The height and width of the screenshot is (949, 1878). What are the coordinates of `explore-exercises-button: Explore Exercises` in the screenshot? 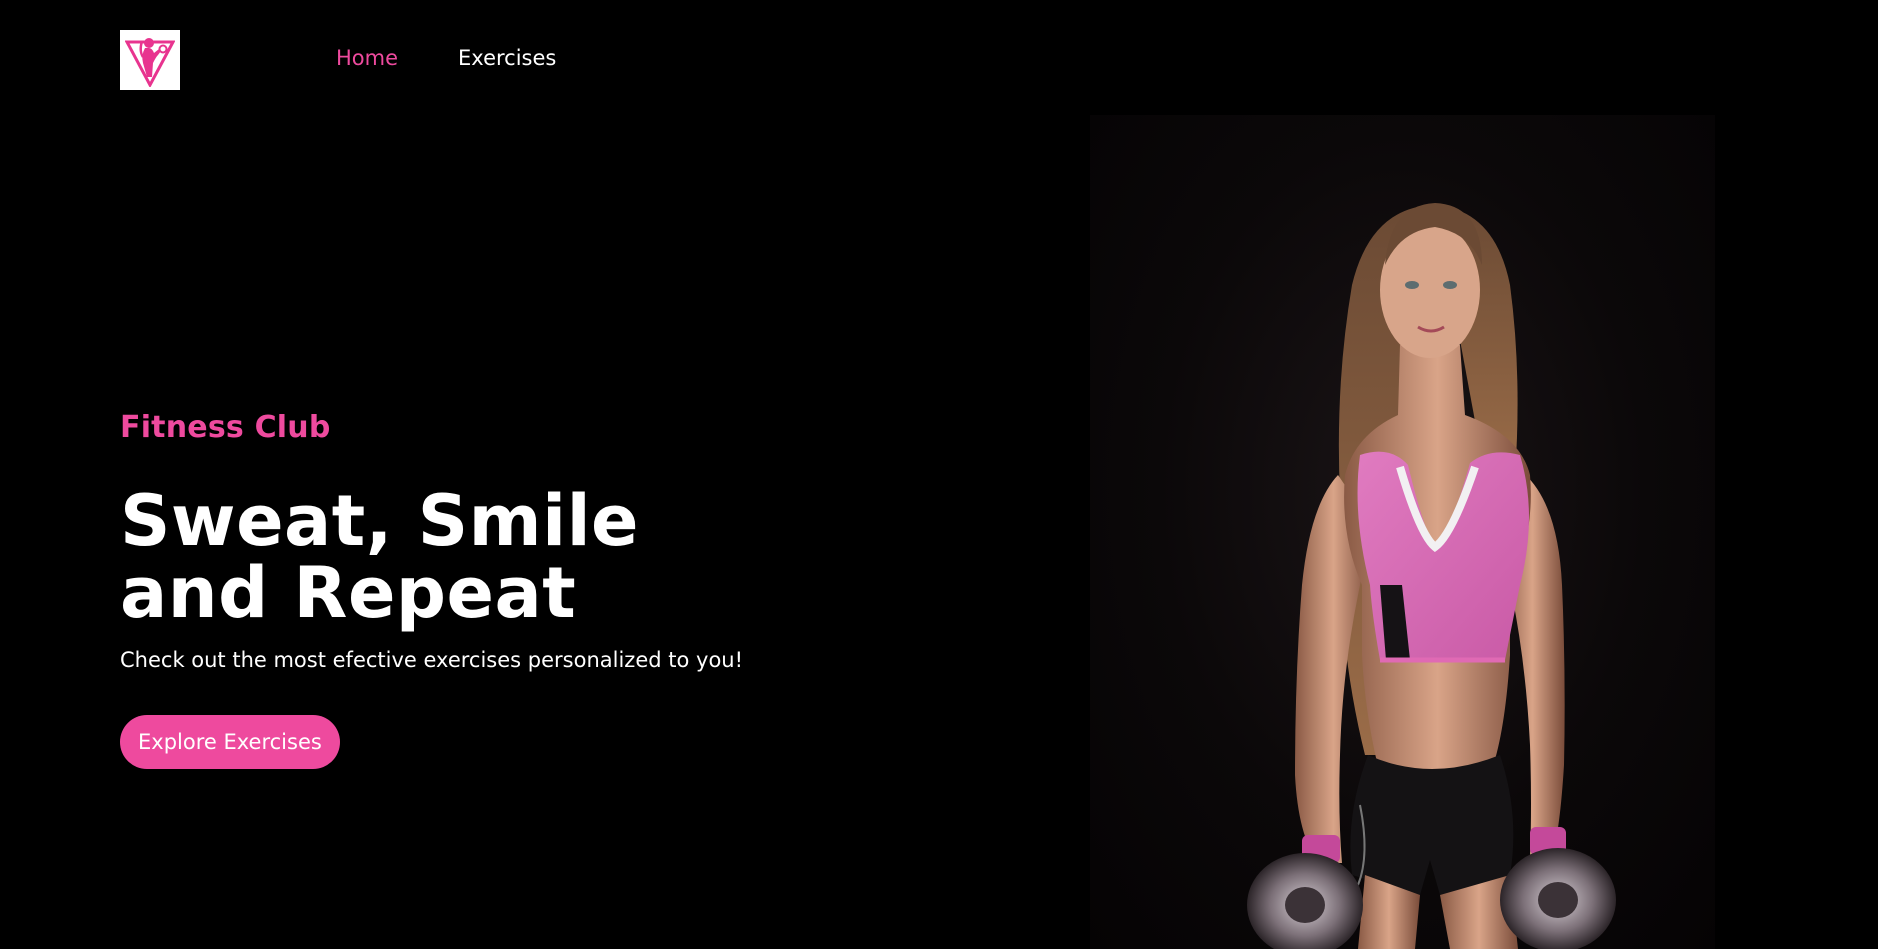 It's located at (230, 742).